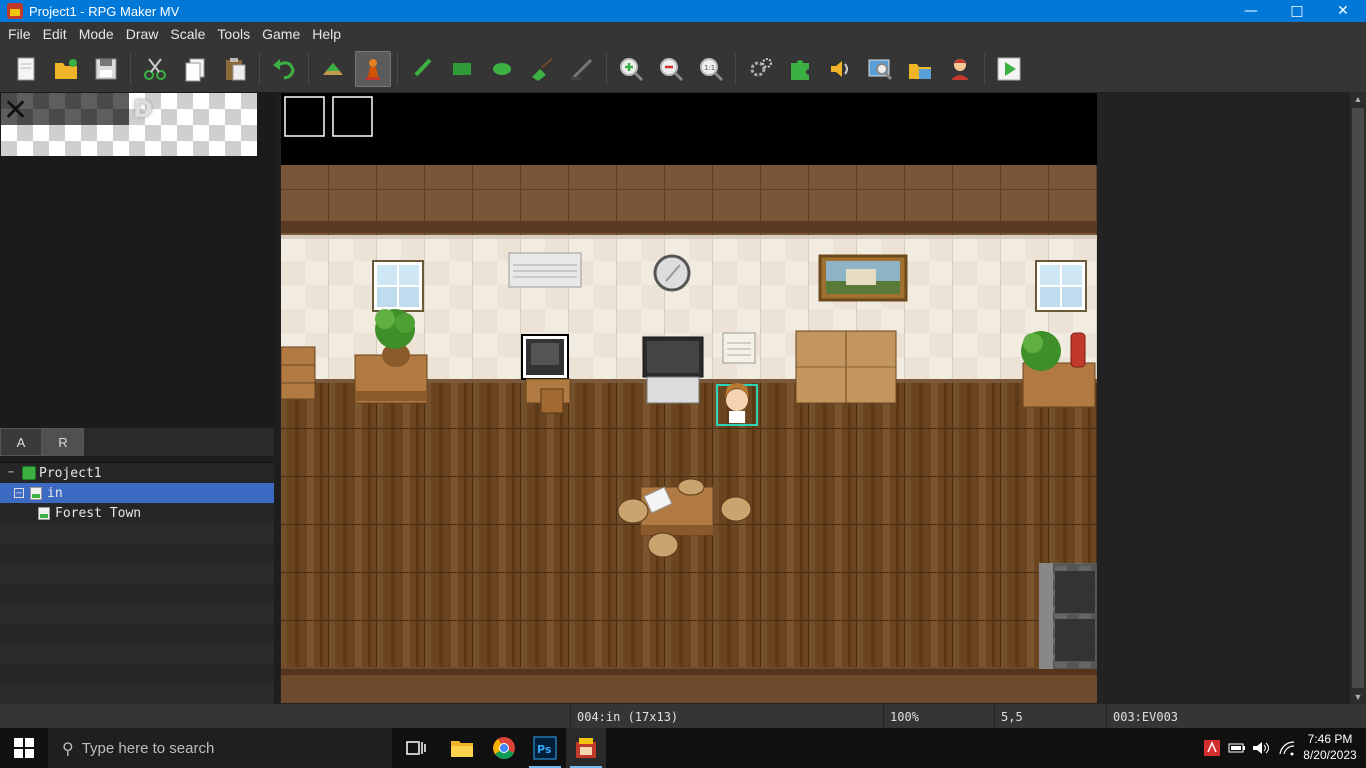  I want to click on paste-button, so click(235, 69).